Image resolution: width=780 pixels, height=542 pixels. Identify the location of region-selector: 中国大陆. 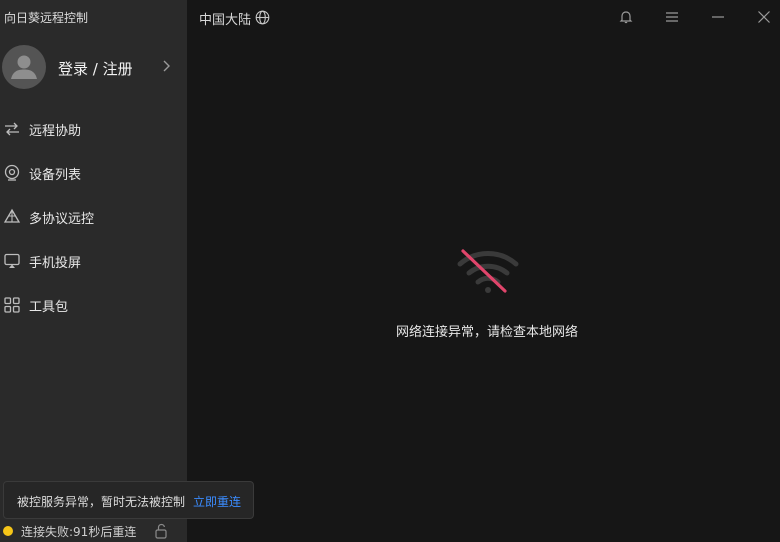
(234, 18).